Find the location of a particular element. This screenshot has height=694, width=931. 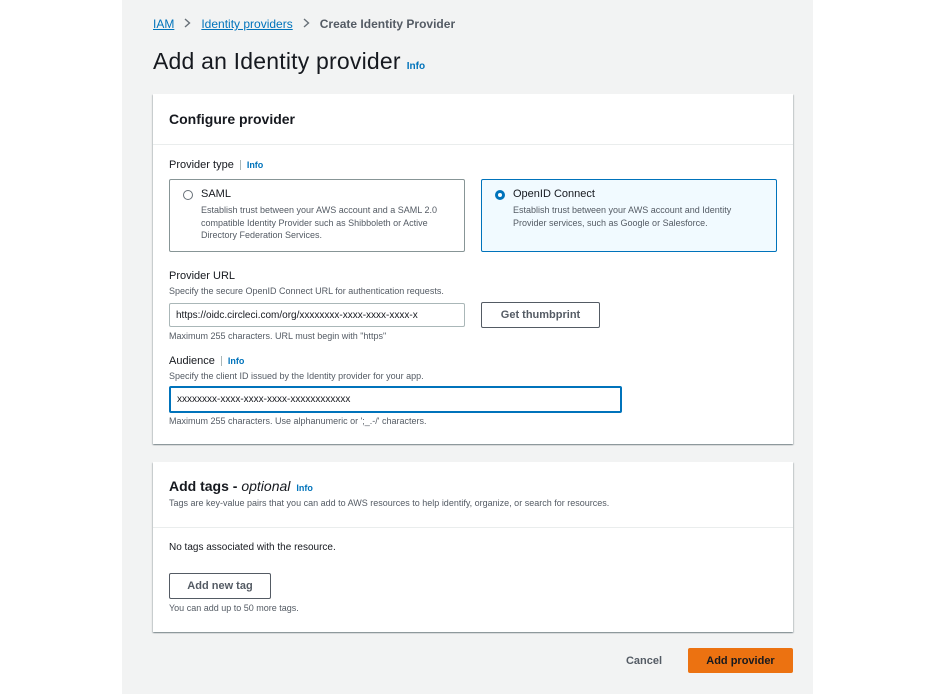

cancel-button: Cancel is located at coordinates (644, 661).